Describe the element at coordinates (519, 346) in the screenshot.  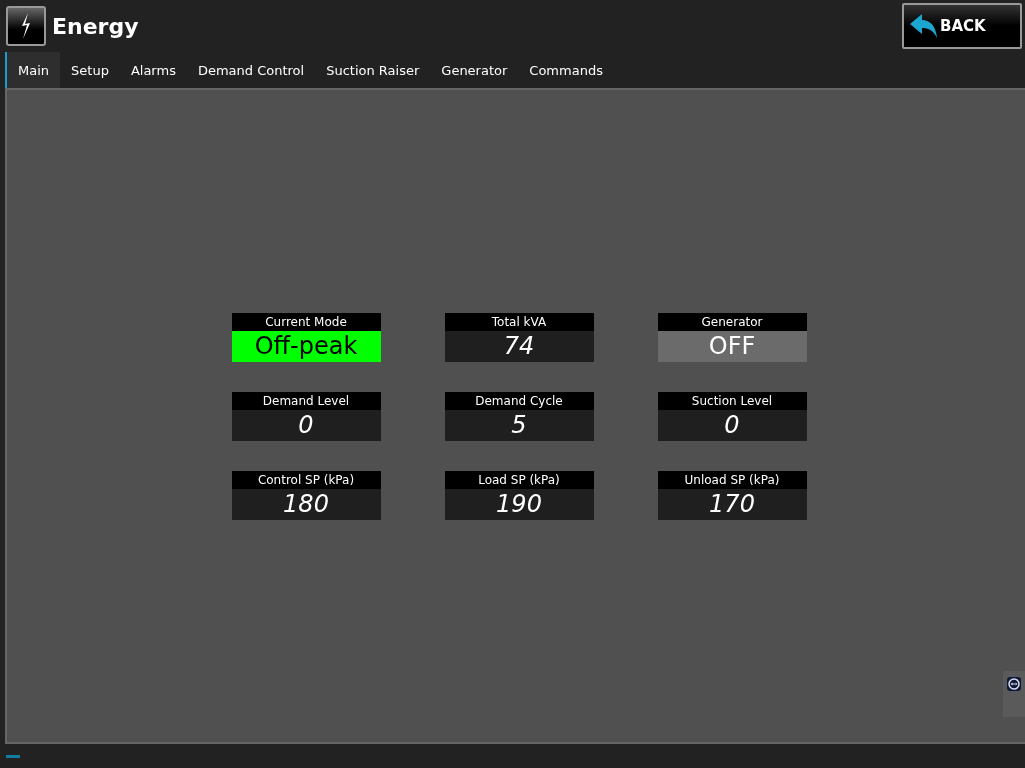
I see `tile-value: 74` at that location.